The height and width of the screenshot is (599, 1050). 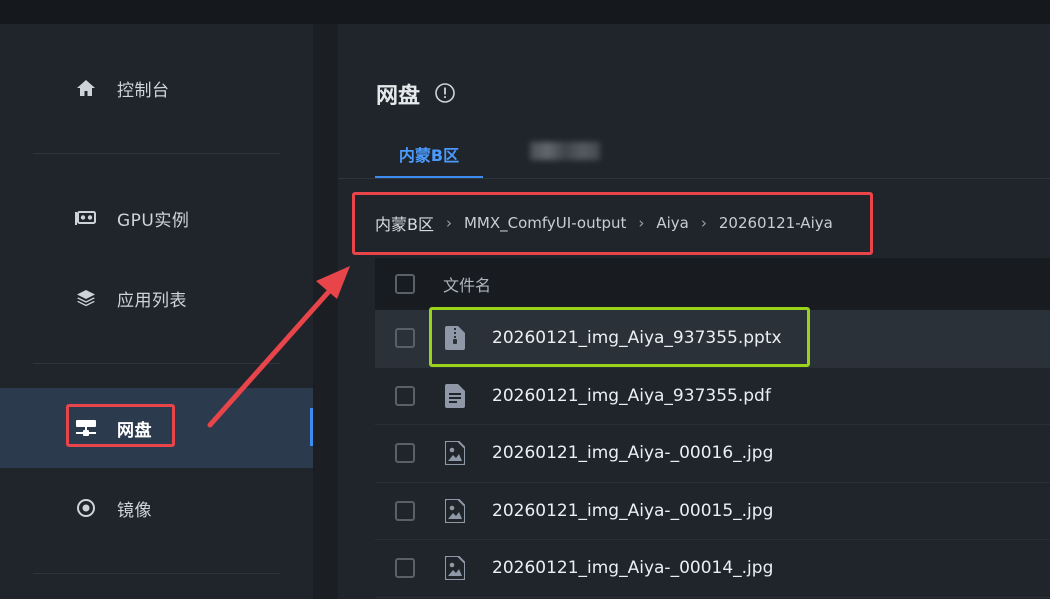 What do you see at coordinates (120, 425) in the screenshot?
I see `annotation-box-netdisk` at bounding box center [120, 425].